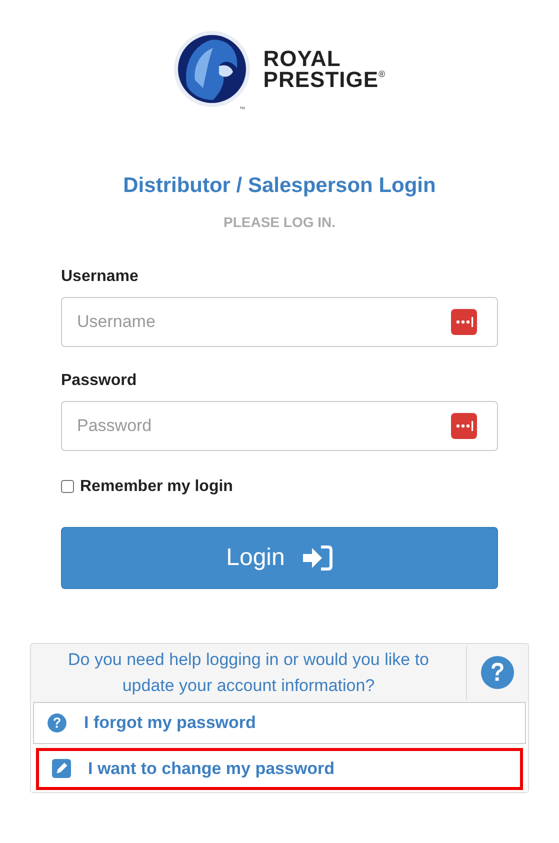  I want to click on logo-text: PRESTIGE, so click(321, 79).